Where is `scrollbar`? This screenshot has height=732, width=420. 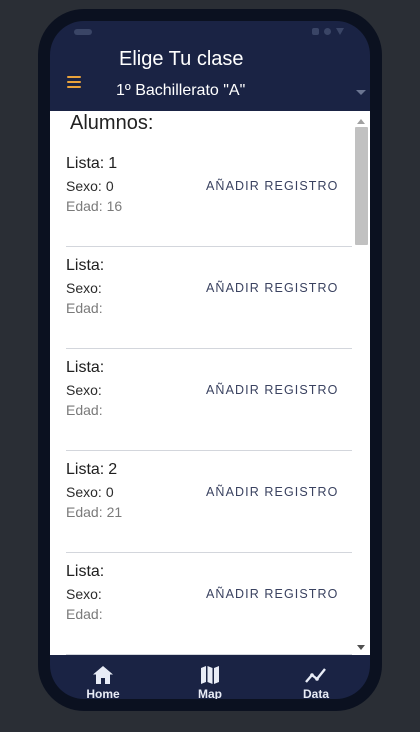
scrollbar is located at coordinates (361, 383).